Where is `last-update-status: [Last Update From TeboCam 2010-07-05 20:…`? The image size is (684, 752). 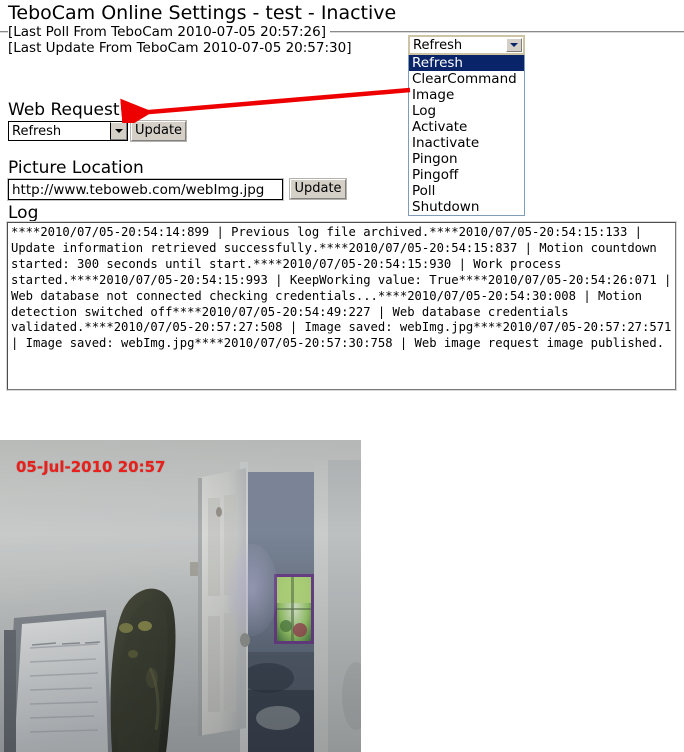 last-update-status: [Last Update From TeboCam 2010-07-05 20:… is located at coordinates (182, 48).